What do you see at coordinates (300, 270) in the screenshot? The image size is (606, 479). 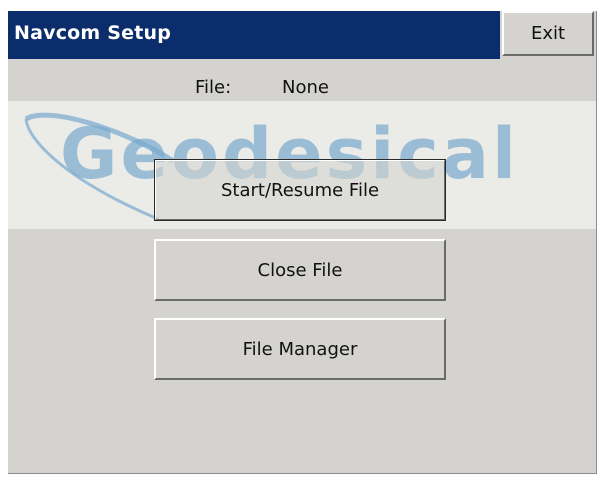 I see `close-file-button: Close File` at bounding box center [300, 270].